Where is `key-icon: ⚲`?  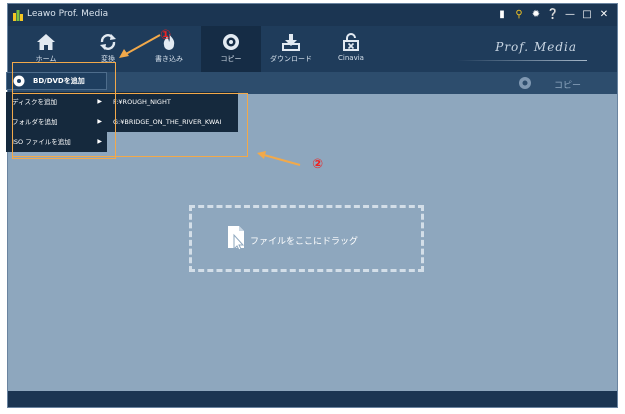 key-icon: ⚲ is located at coordinates (519, 14).